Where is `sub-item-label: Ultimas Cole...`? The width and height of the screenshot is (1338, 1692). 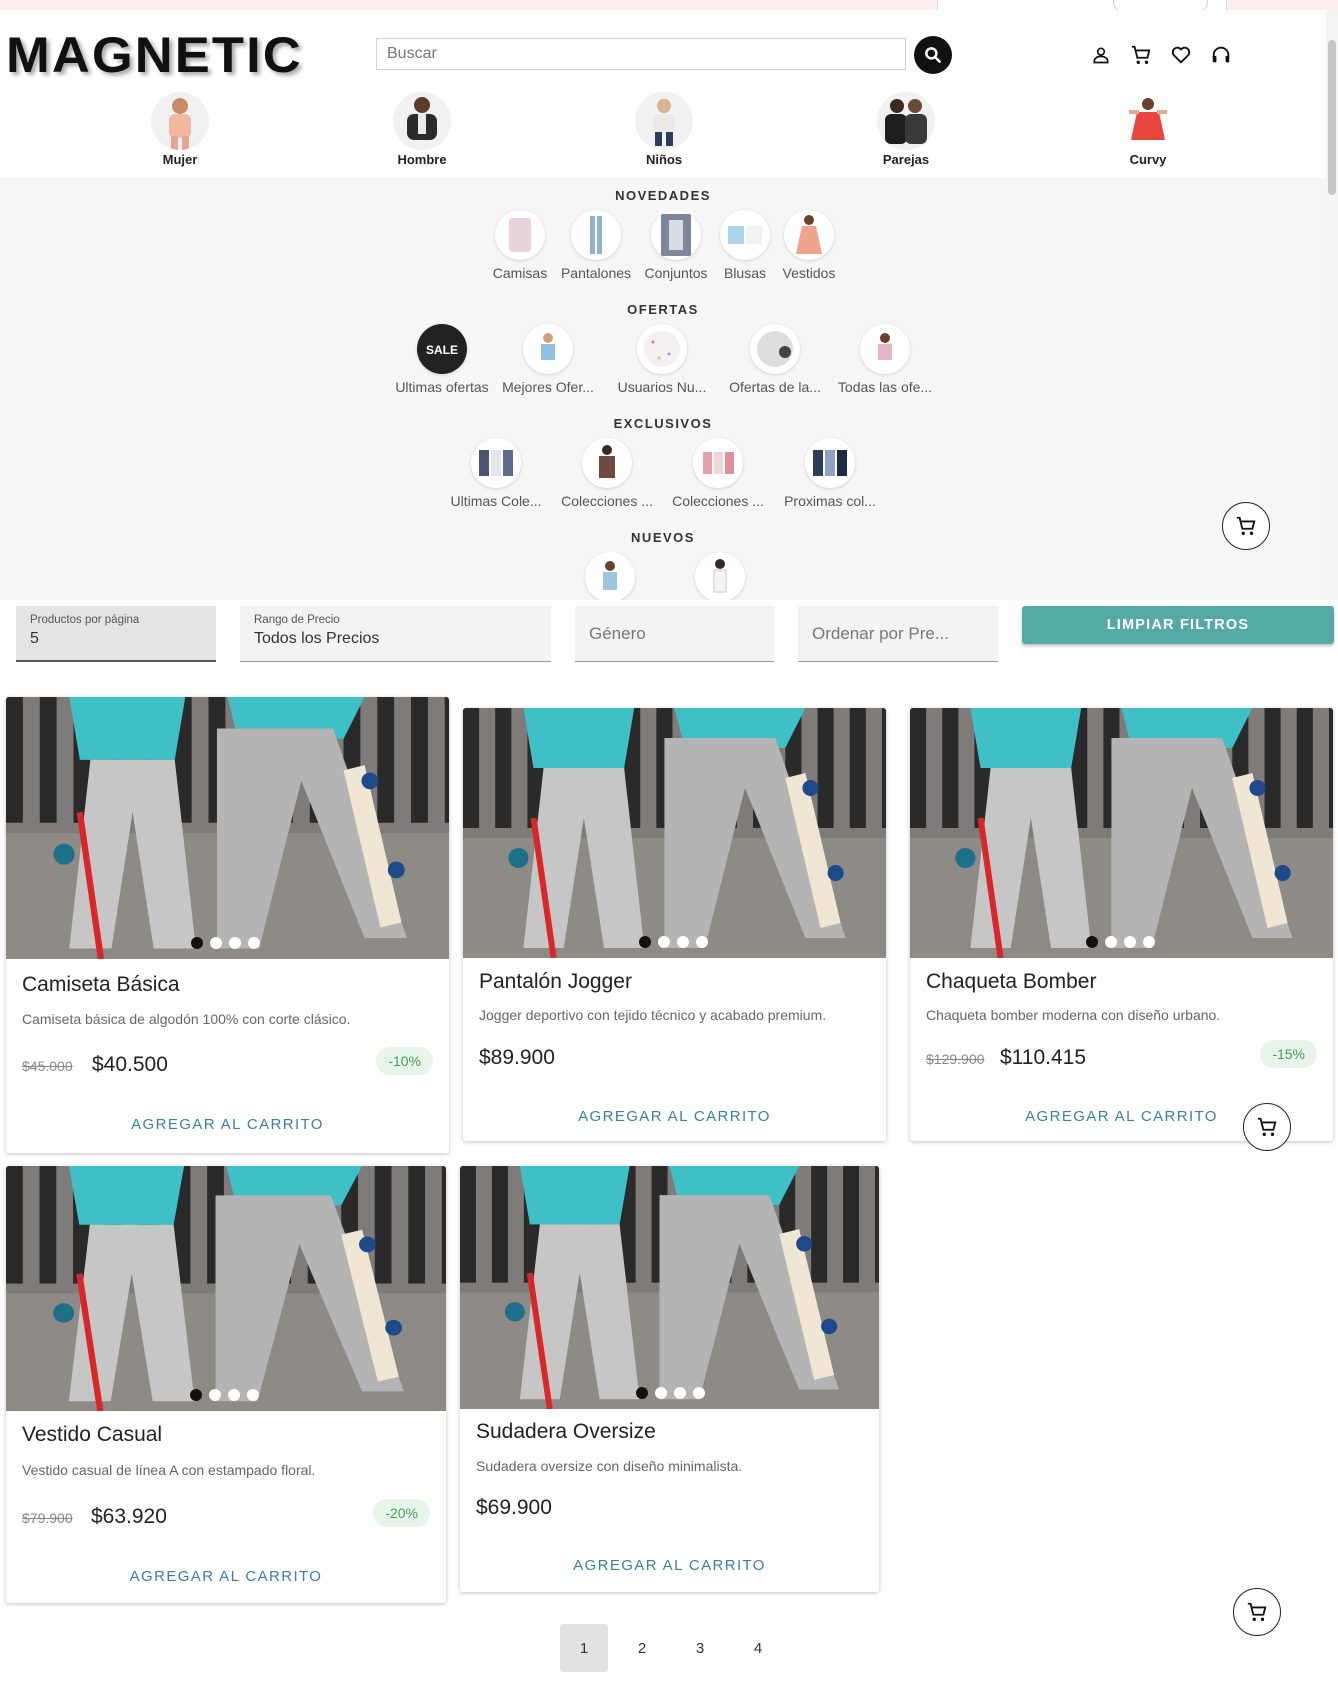 sub-item-label: Ultimas Cole... is located at coordinates (496, 501).